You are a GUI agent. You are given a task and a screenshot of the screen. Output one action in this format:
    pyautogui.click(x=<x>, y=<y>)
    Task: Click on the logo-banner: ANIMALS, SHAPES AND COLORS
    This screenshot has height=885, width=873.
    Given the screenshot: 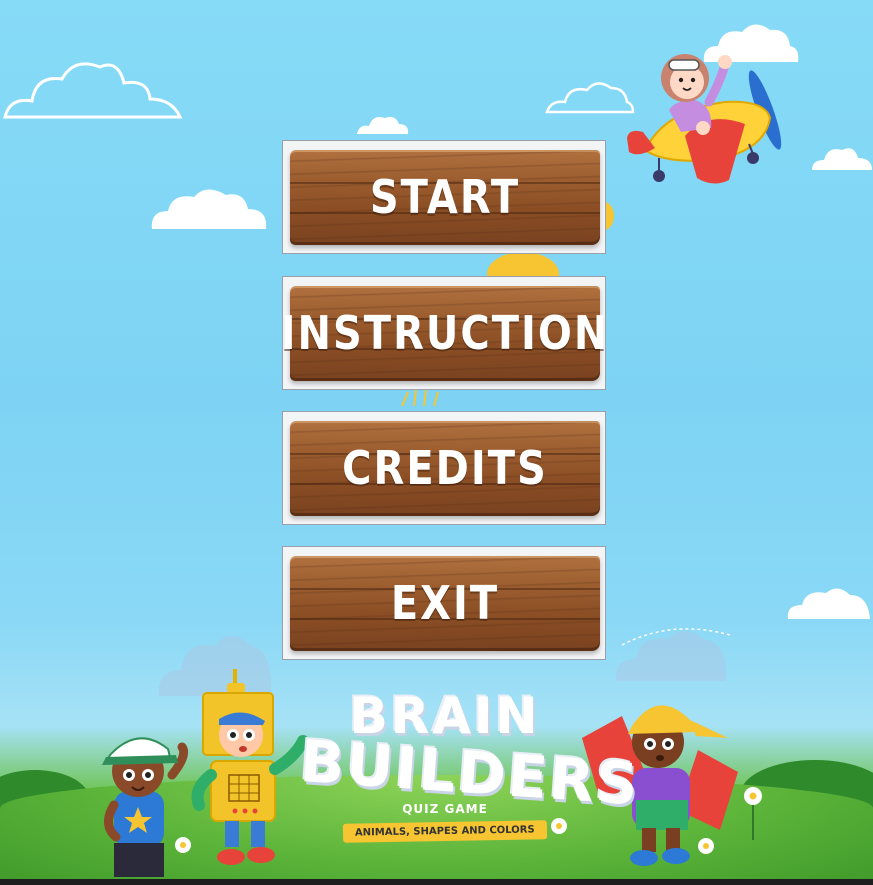 What is the action you would take?
    pyautogui.click(x=445, y=831)
    